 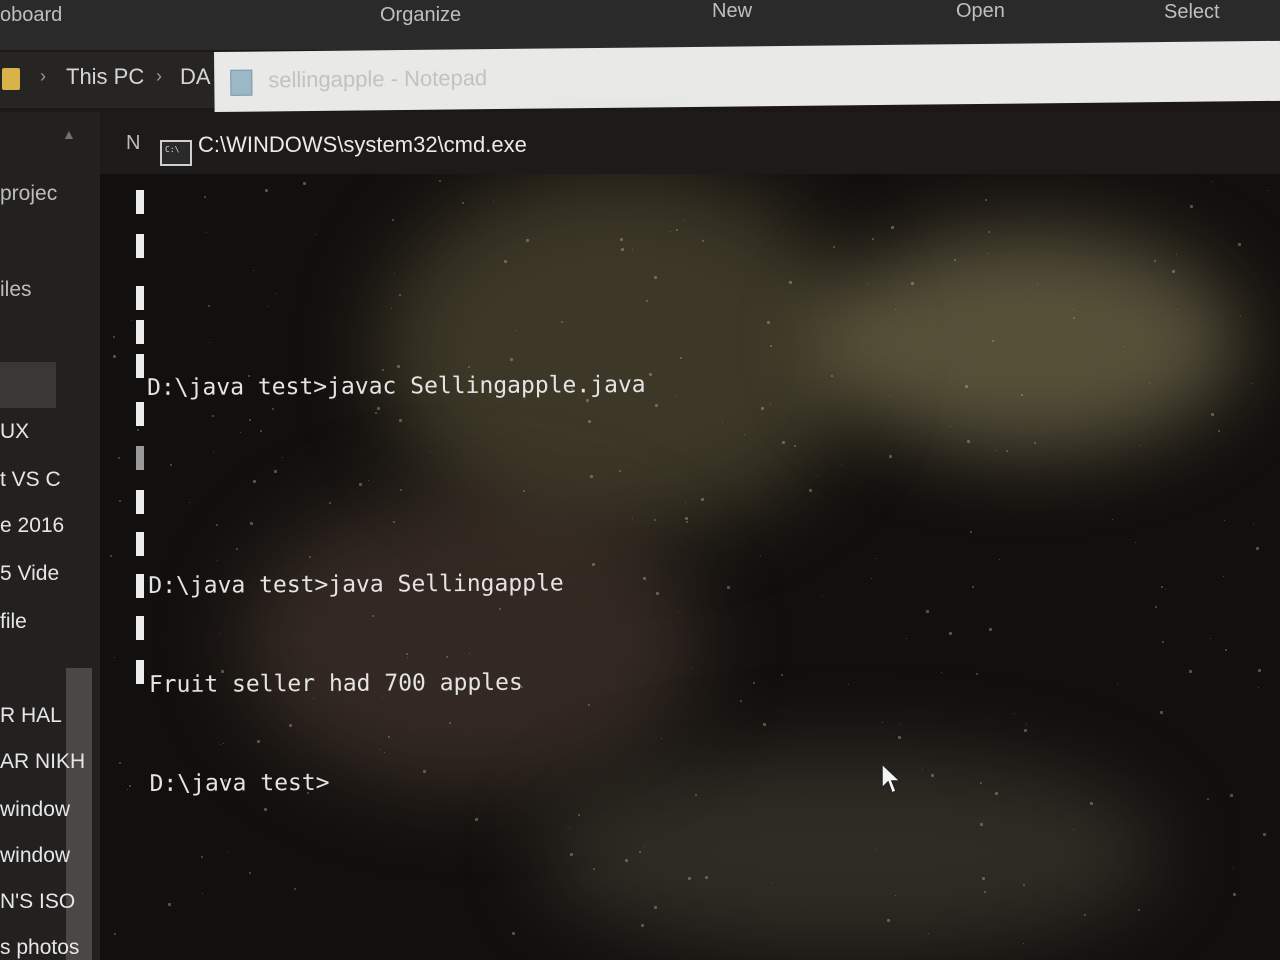 What do you see at coordinates (362, 144) in the screenshot?
I see `cmd-window-title: C:\WINDOWS\system32\cmd.exe` at bounding box center [362, 144].